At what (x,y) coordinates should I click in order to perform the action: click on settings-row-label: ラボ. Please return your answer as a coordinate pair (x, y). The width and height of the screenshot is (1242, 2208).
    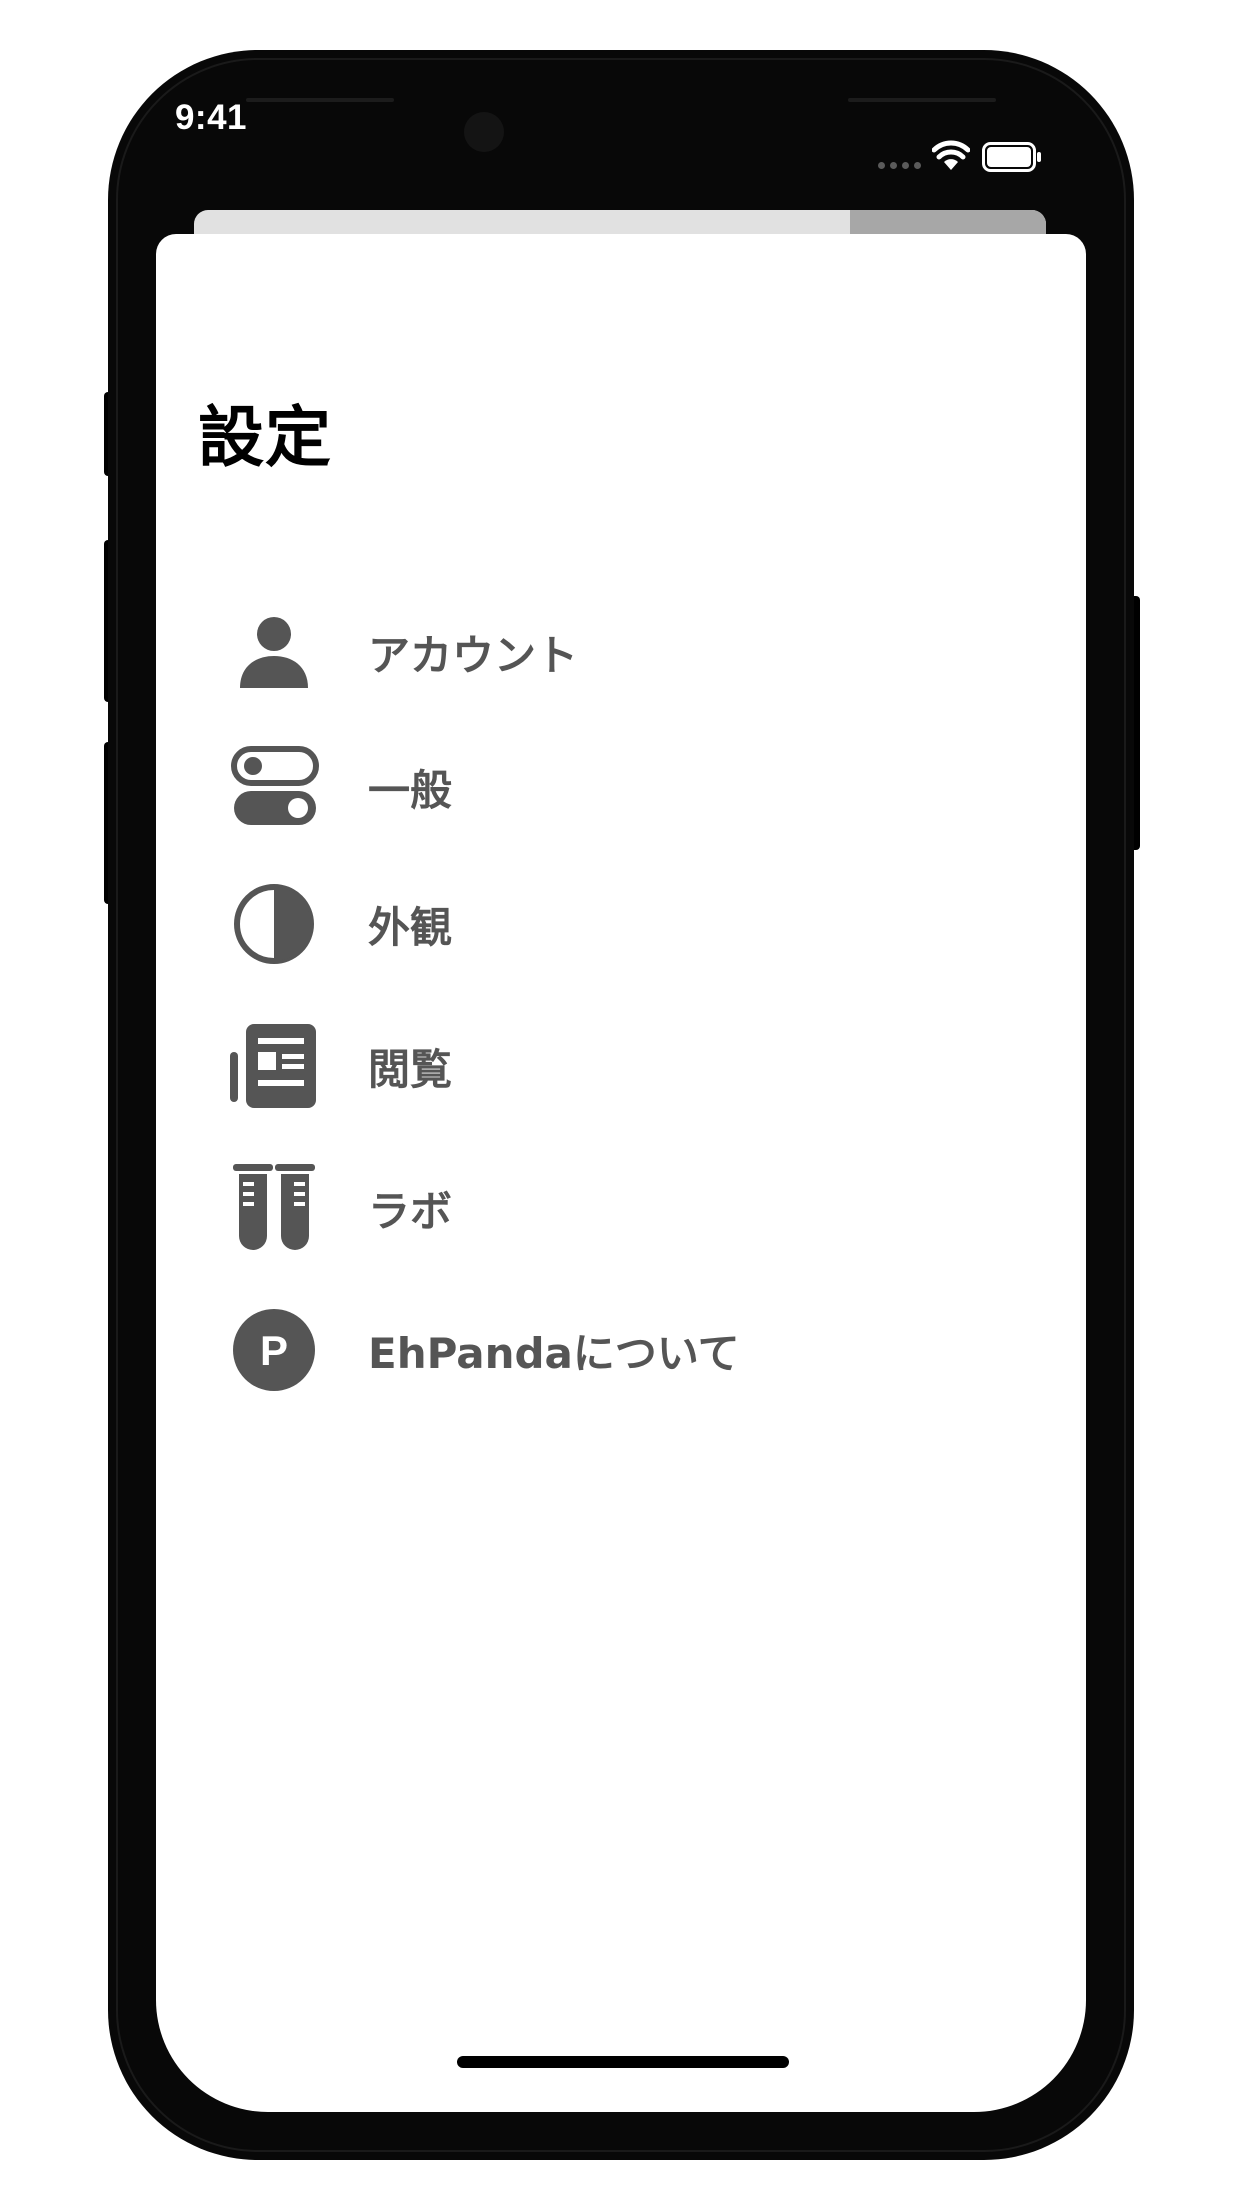
    Looking at the image, I should click on (410, 1211).